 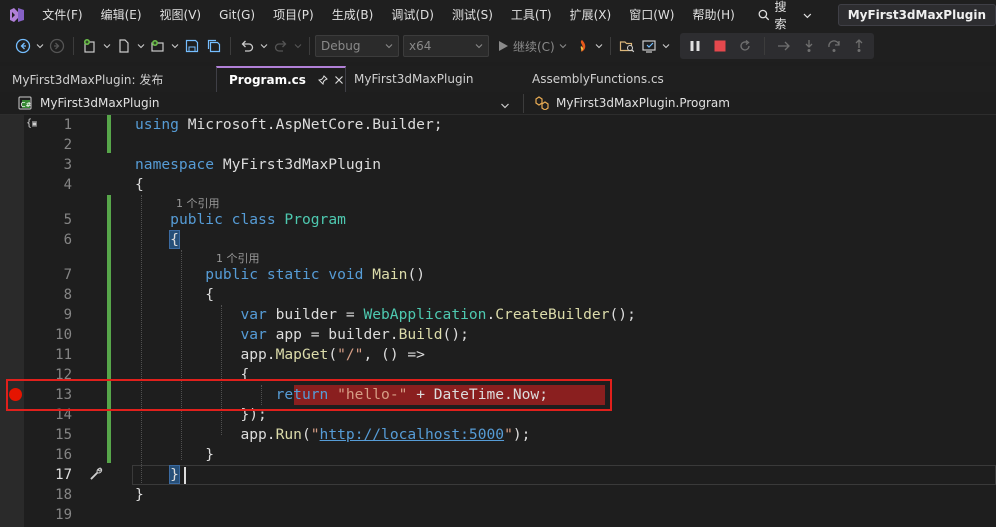 What do you see at coordinates (288, 434) in the screenshot?
I see `method-name: Run` at bounding box center [288, 434].